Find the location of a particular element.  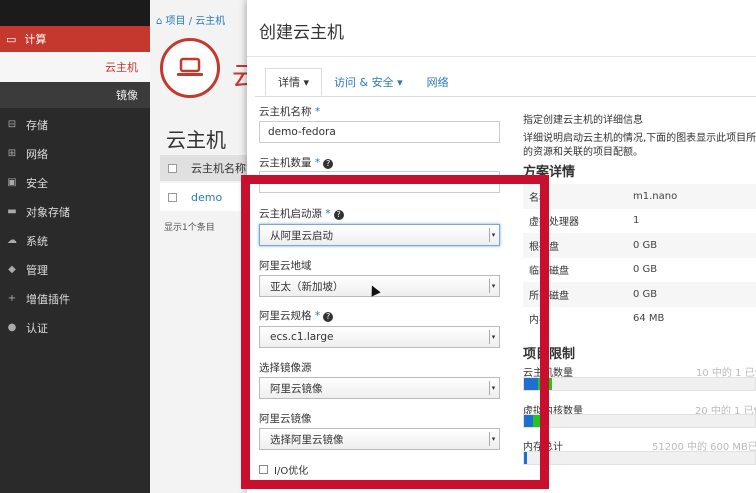

sidebar-item-label: 安全 is located at coordinates (37, 183).